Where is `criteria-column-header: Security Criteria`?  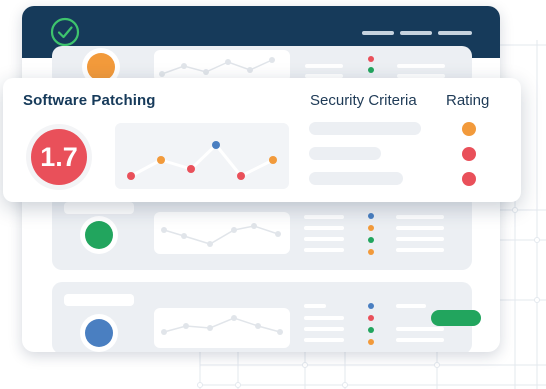 criteria-column-header: Security Criteria is located at coordinates (363, 100).